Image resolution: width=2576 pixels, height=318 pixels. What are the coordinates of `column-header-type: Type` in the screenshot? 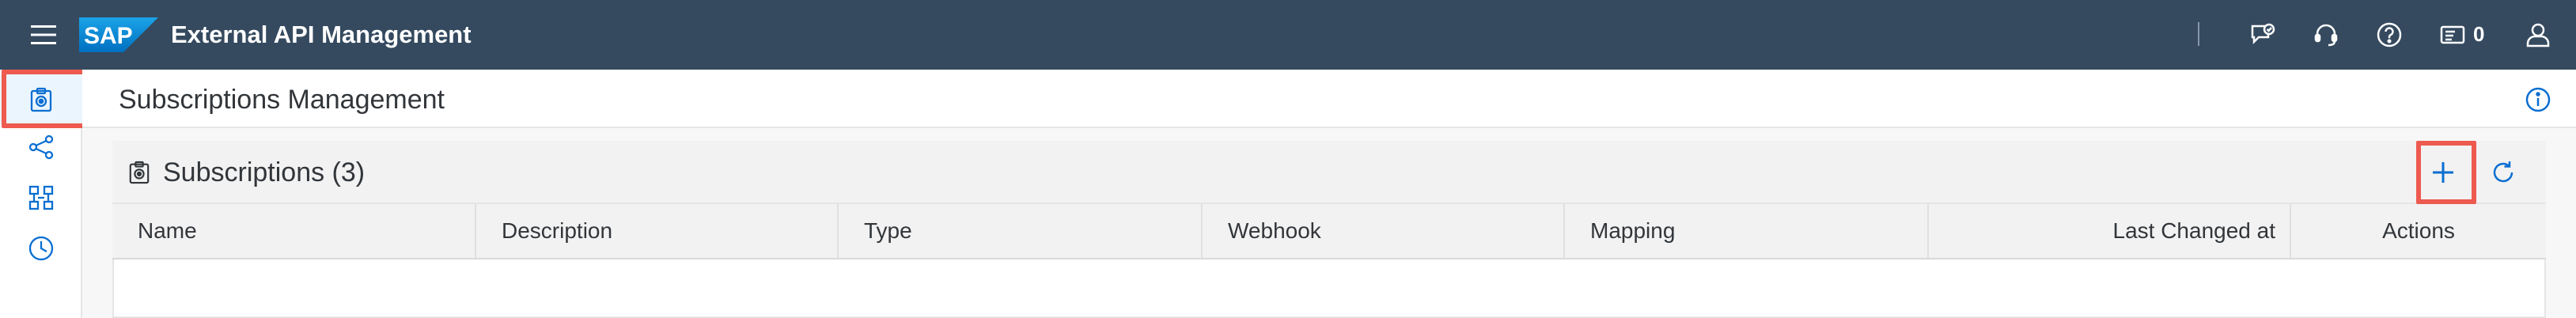 It's located at (1021, 231).